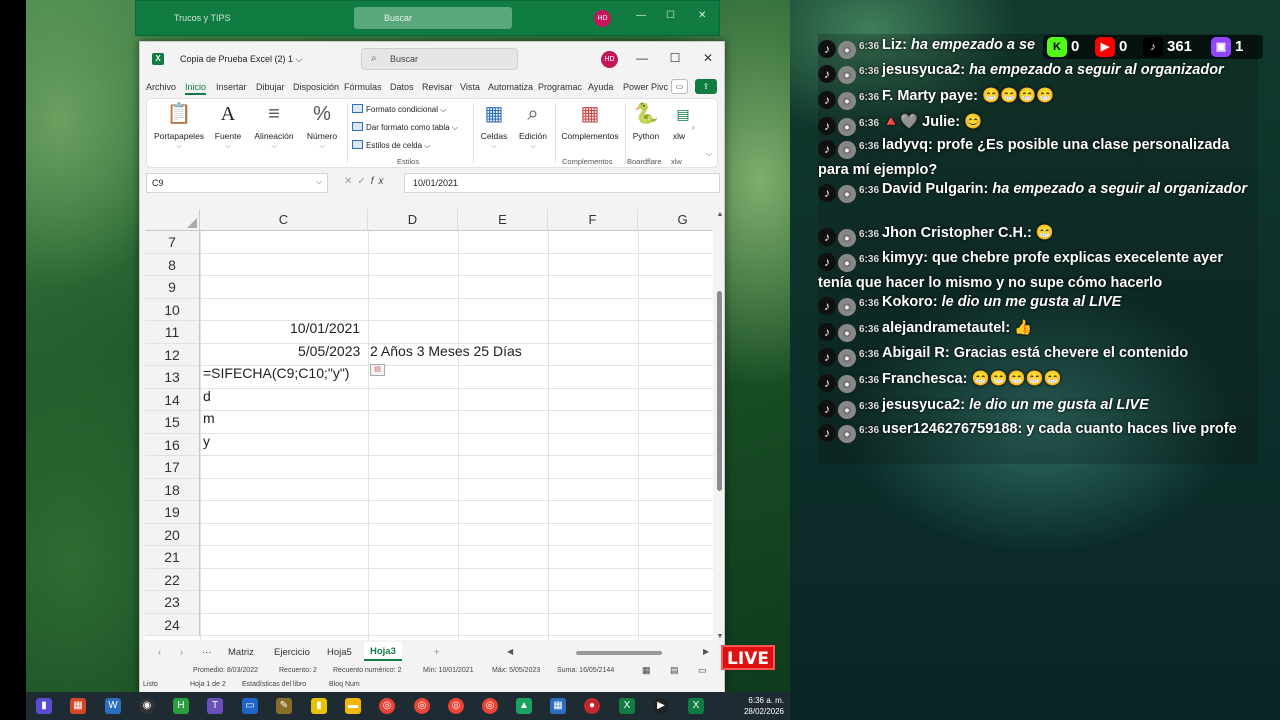  I want to click on sheet-tab-ejercicio: Ejercicio, so click(292, 652).